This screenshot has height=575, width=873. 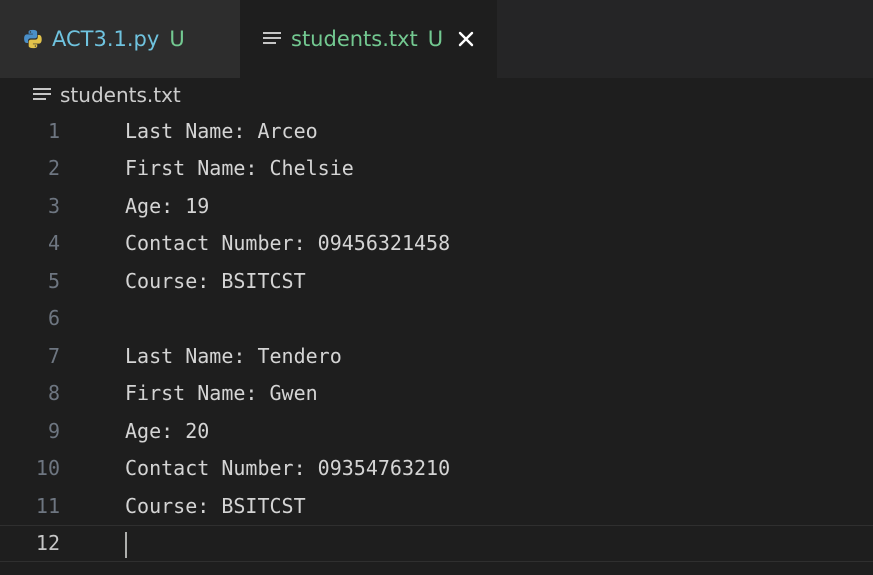 What do you see at coordinates (53, 430) in the screenshot?
I see `line-number: 9` at bounding box center [53, 430].